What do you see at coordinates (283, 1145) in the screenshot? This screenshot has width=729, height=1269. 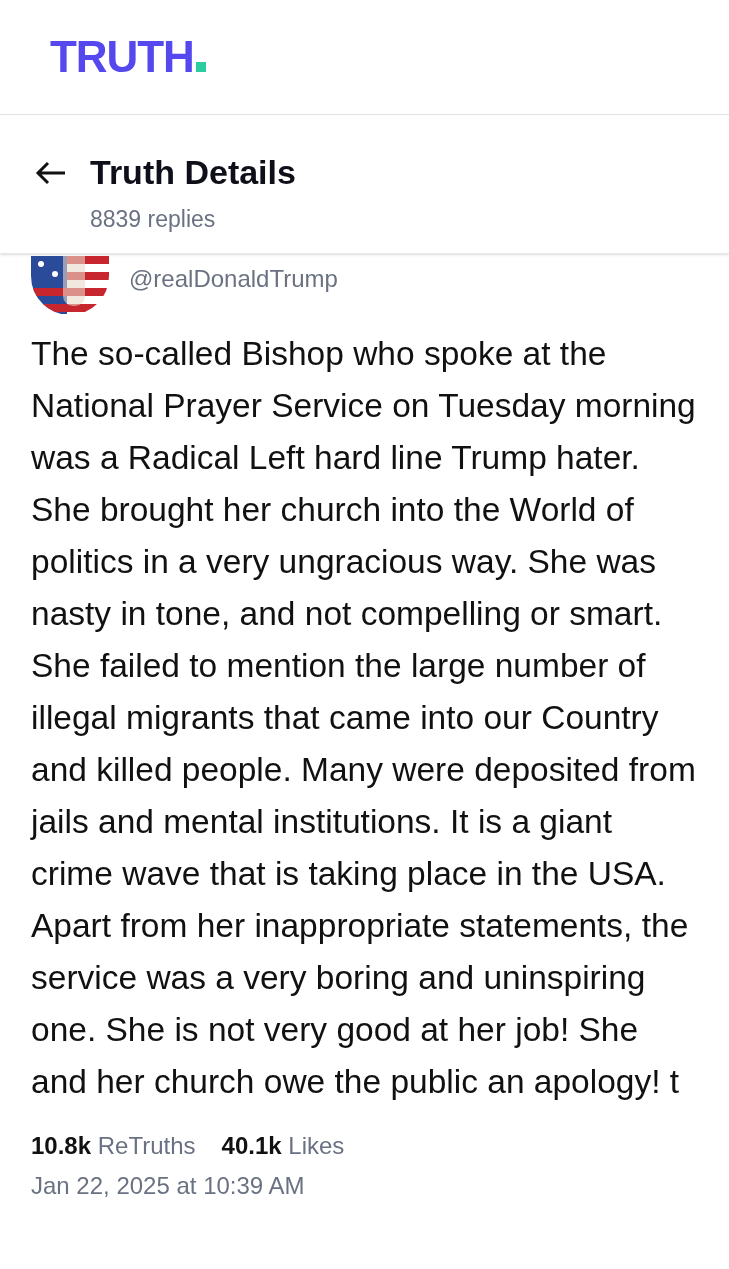 I see `post-stat: 40.1k Likes` at bounding box center [283, 1145].